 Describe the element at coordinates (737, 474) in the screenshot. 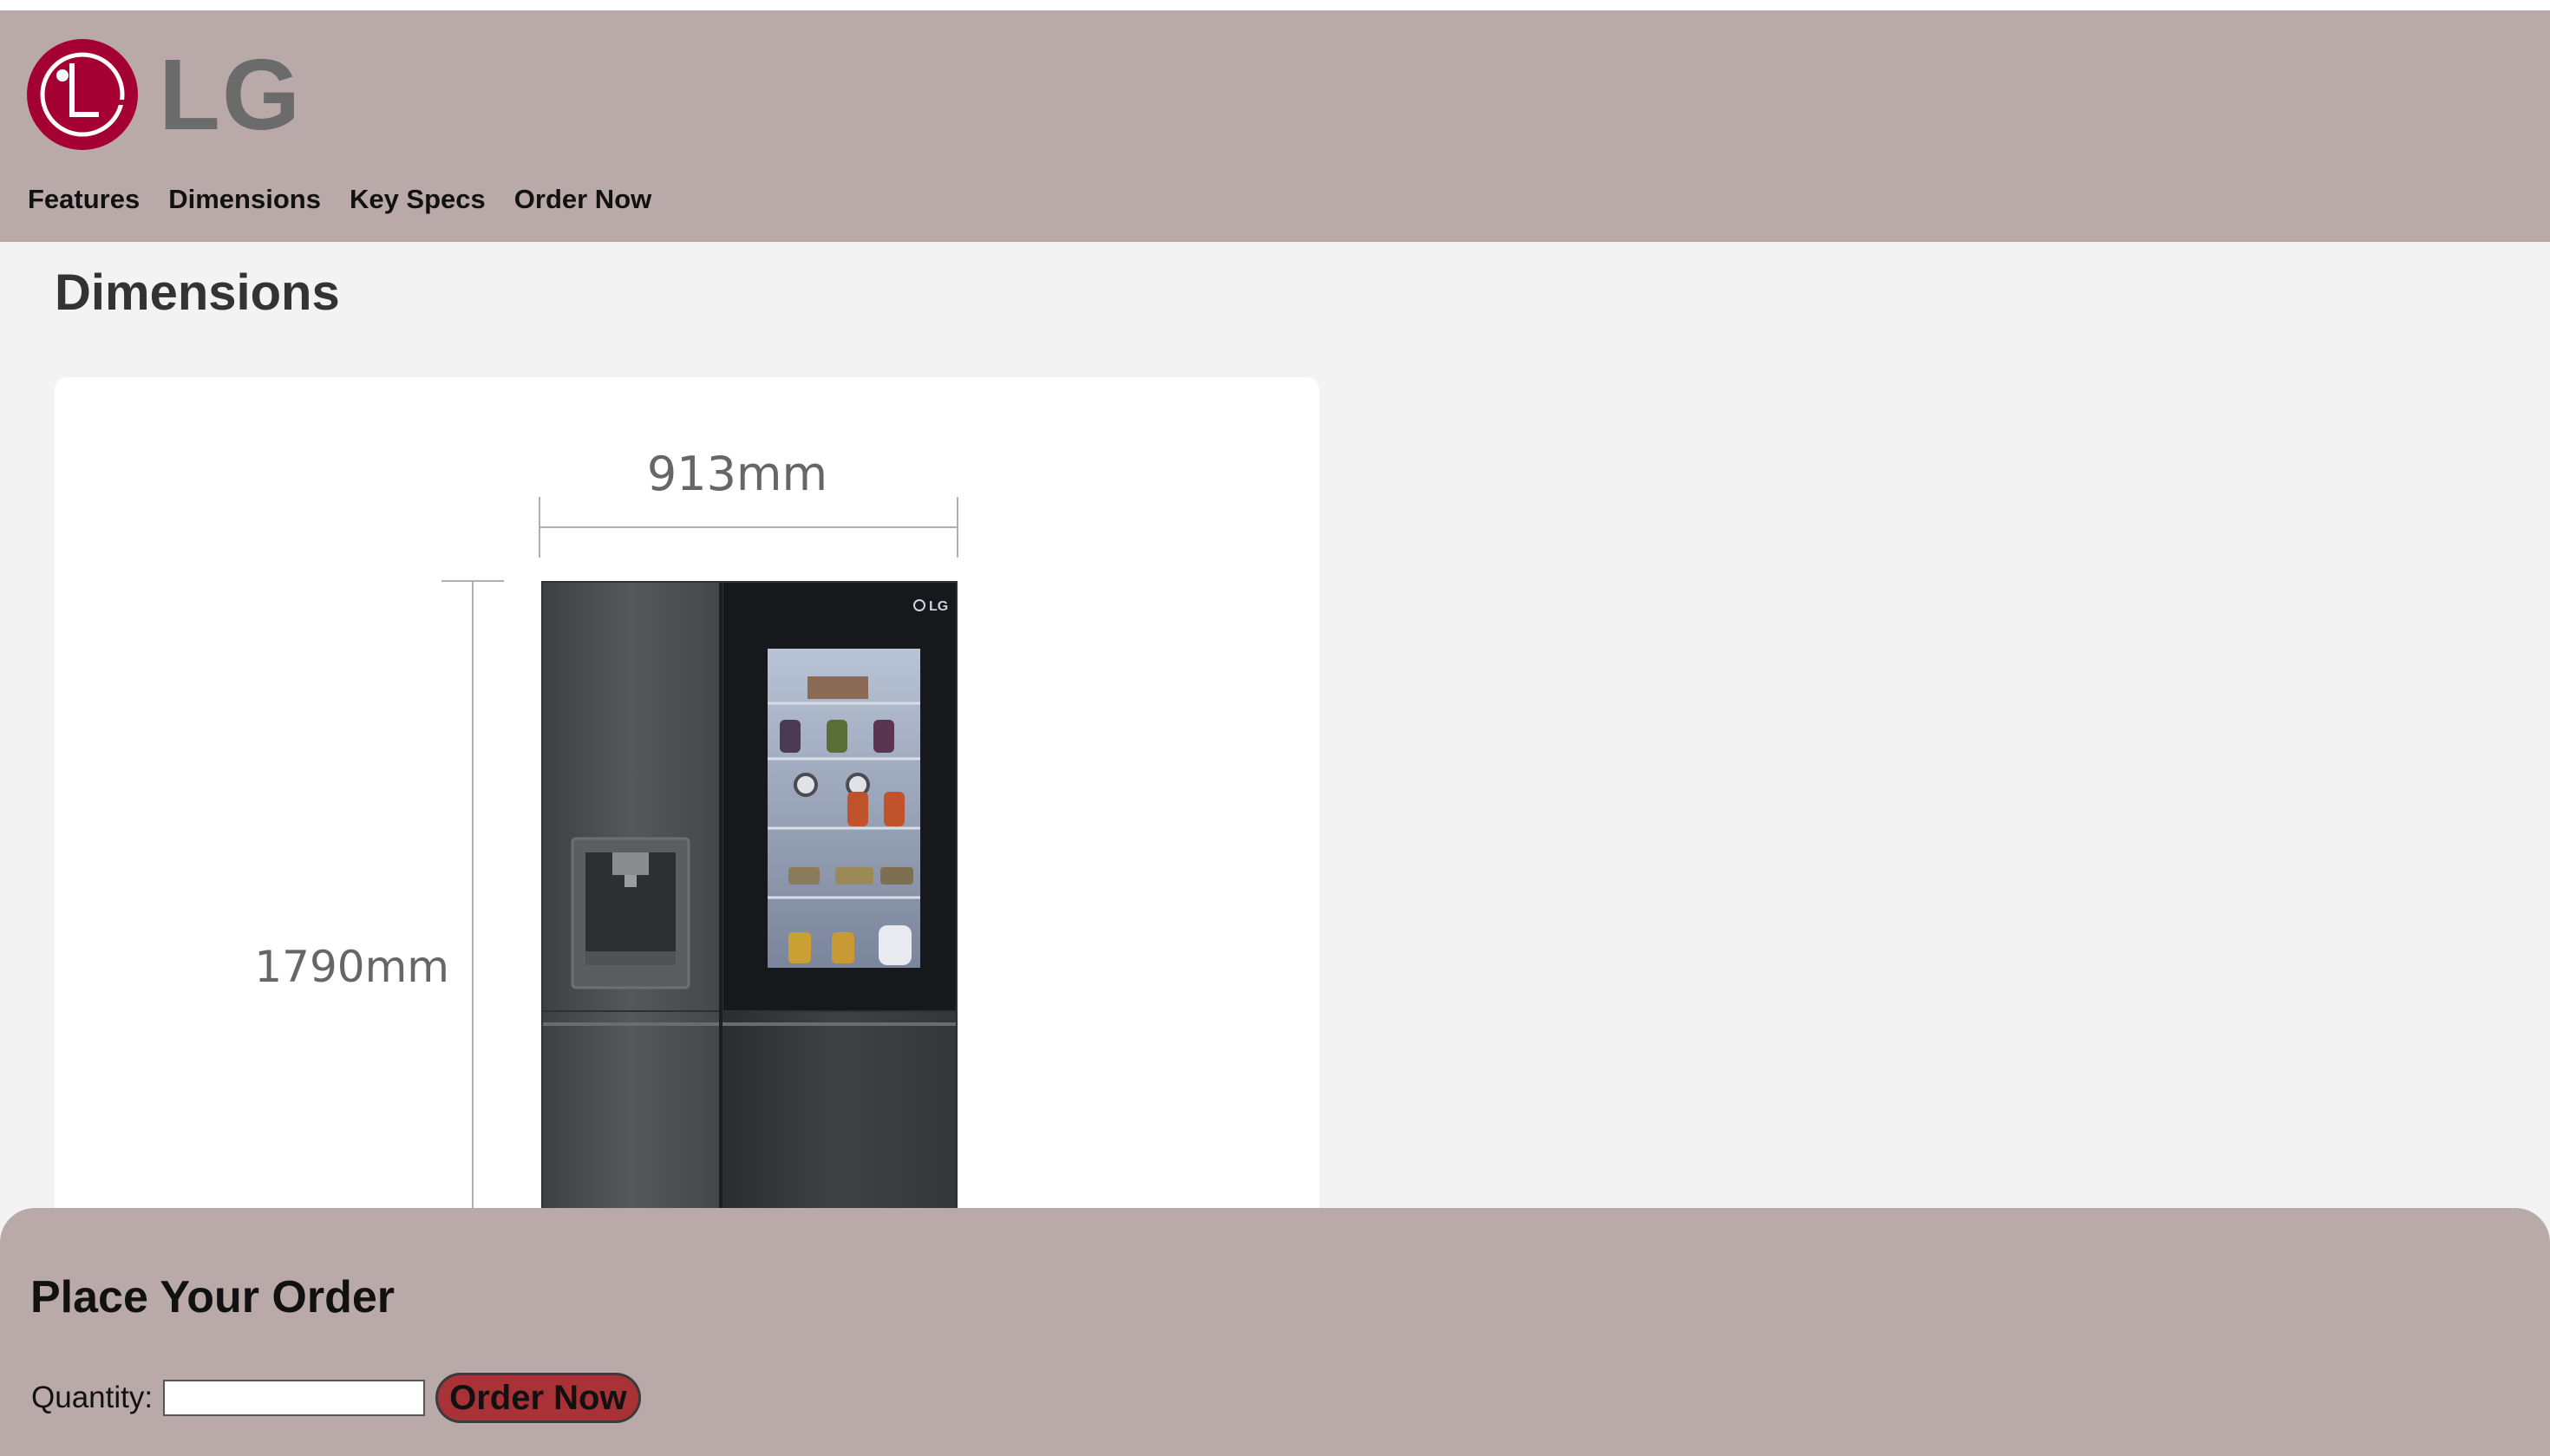

I see `width-label: 913mm` at that location.